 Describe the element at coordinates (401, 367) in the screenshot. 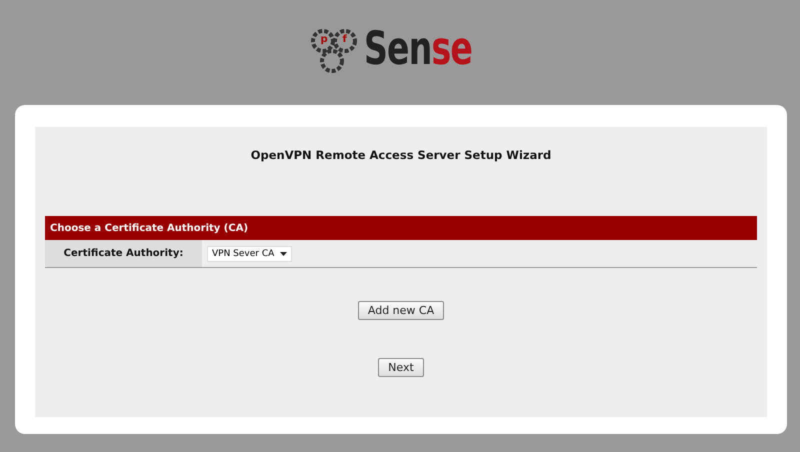

I see `next-button: Next` at that location.